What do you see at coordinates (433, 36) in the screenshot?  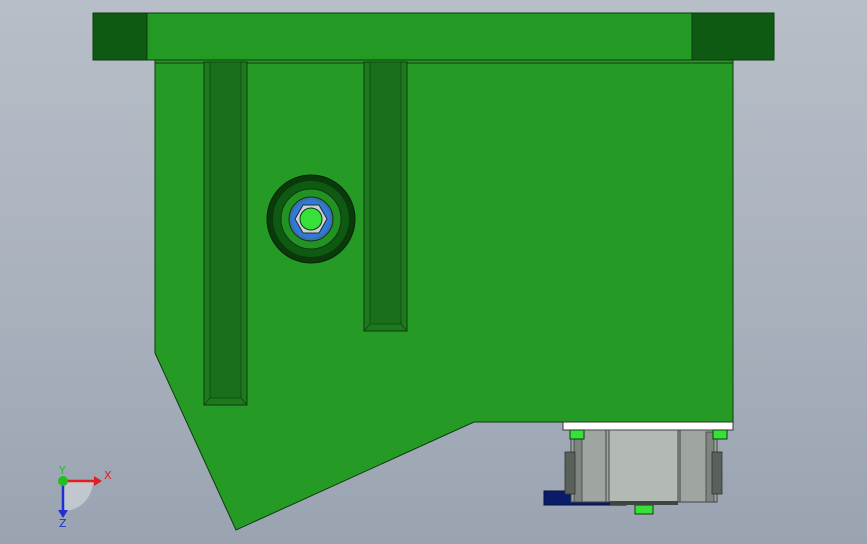 I see `top-plate` at bounding box center [433, 36].